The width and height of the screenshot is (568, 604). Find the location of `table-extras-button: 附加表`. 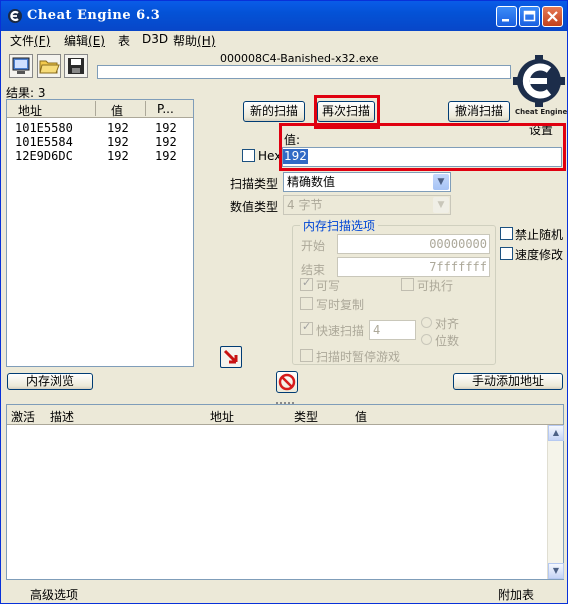

table-extras-button: 附加表 is located at coordinates (516, 594).